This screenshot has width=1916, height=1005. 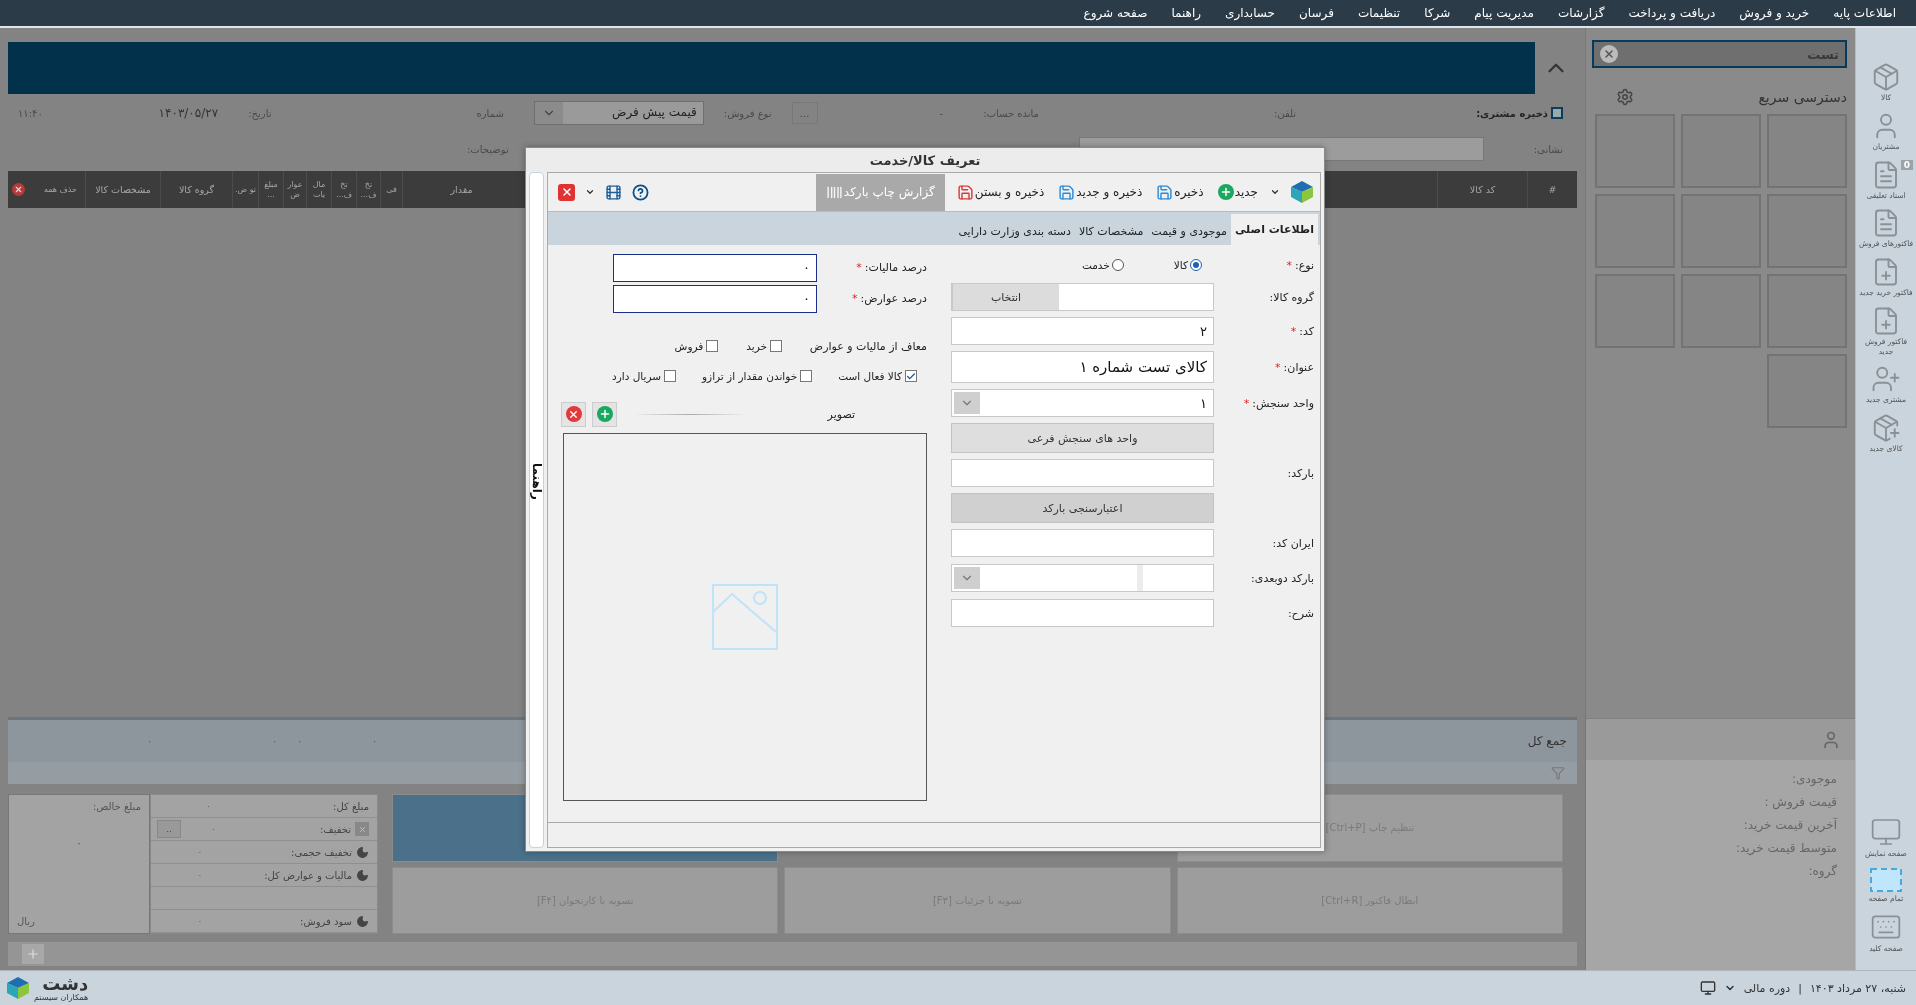 What do you see at coordinates (188, 113) in the screenshot?
I see `date-value: ۱۴۰۳/۰۵/۲۷` at bounding box center [188, 113].